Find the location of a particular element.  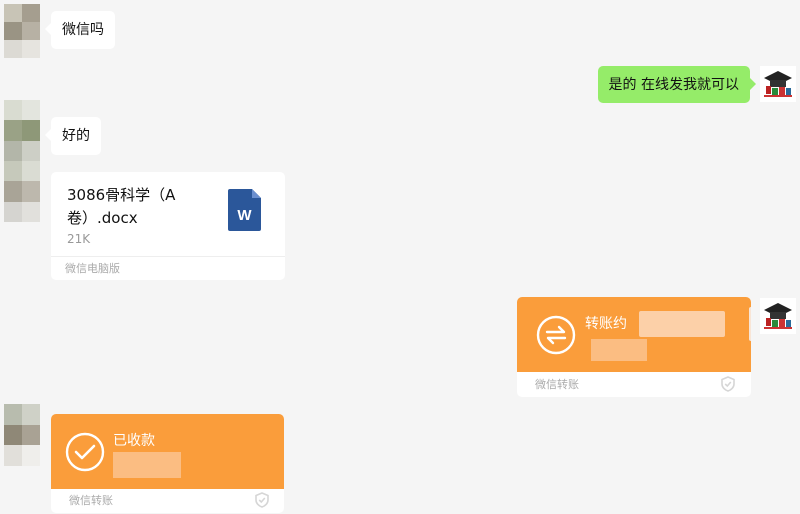

transfer-status: 转账约 is located at coordinates (606, 324).